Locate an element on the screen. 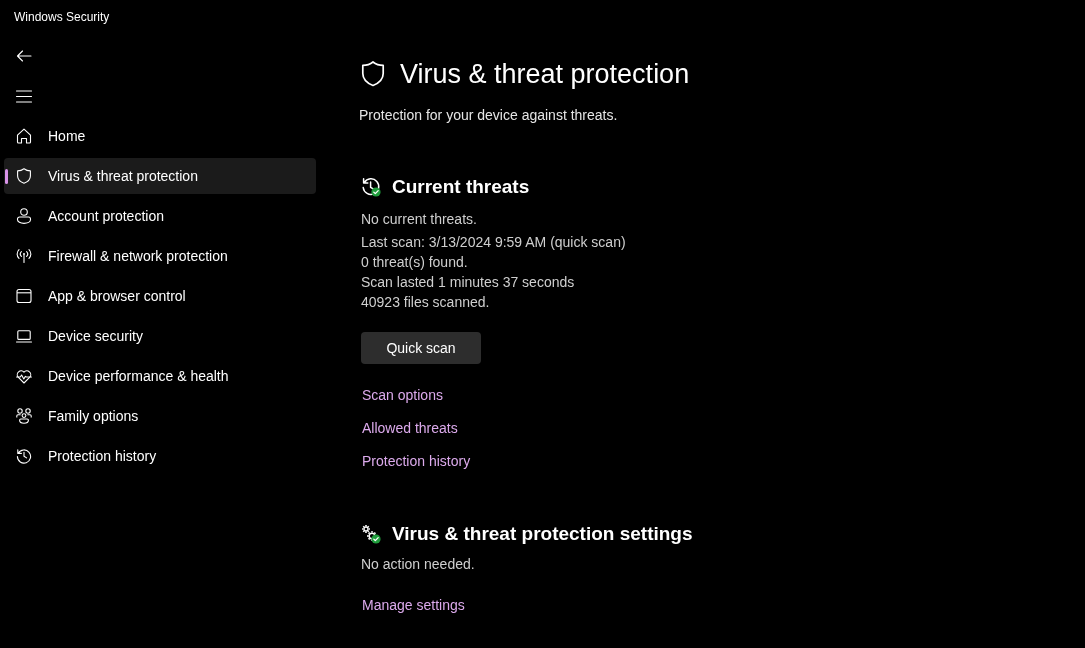 The height and width of the screenshot is (648, 1085). laptop-icon is located at coordinates (24, 336).